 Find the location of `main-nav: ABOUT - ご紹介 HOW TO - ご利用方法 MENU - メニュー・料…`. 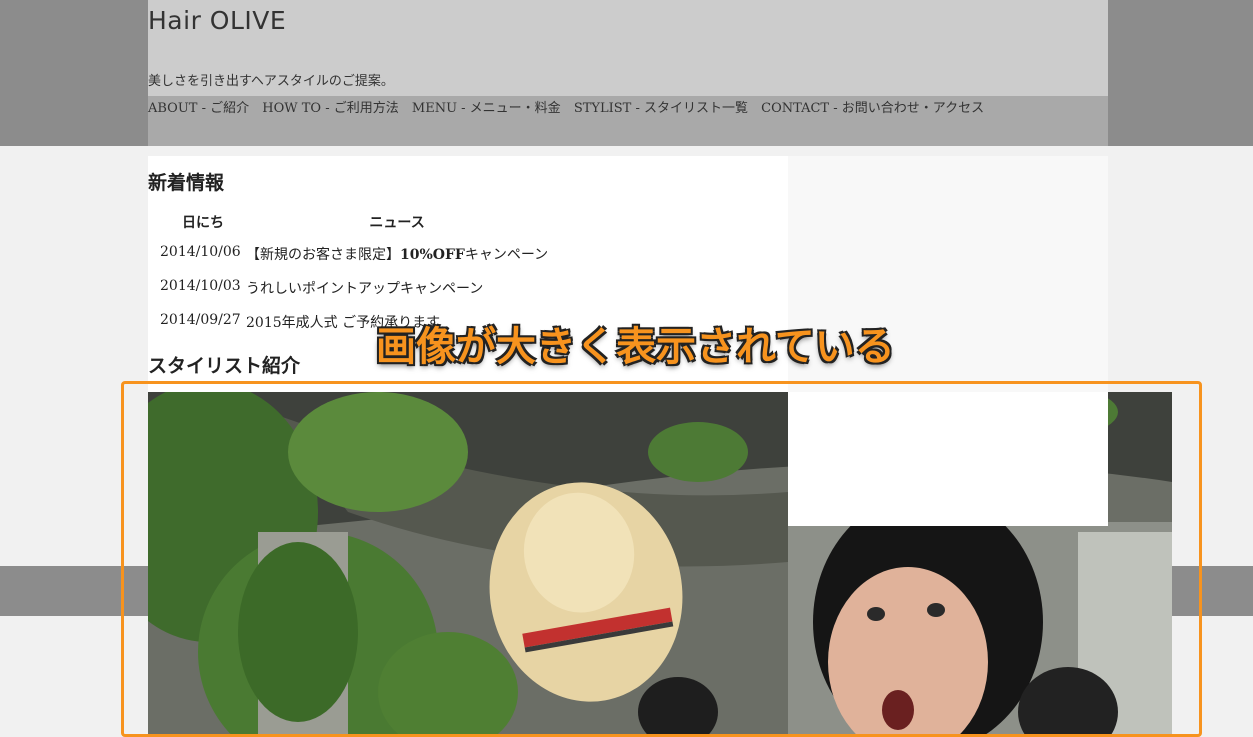

main-nav: ABOUT - ご紹介 HOW TO - ご利用方法 MENU - メニュー・料… is located at coordinates (570, 106).